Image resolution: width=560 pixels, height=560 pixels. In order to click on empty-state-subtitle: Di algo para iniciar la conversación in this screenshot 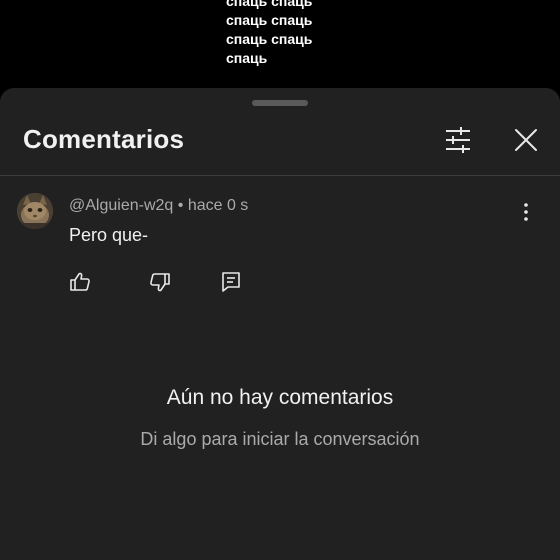, I will do `click(280, 439)`.